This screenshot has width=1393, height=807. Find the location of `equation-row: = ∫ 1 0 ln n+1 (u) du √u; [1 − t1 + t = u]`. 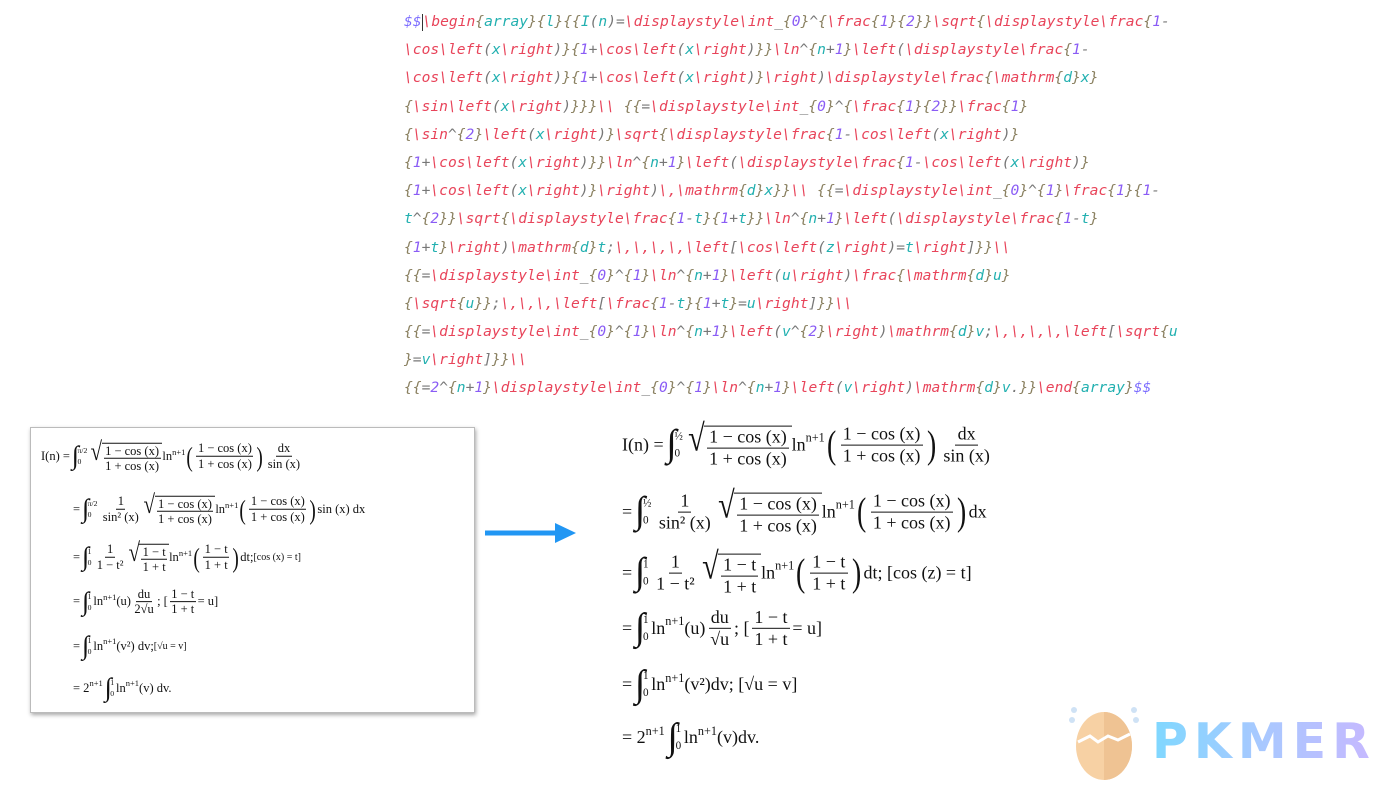

equation-row: = ∫ 1 0 ln n+1 (u) du √u; [1 − t1 + t = u] is located at coordinates (722, 628).